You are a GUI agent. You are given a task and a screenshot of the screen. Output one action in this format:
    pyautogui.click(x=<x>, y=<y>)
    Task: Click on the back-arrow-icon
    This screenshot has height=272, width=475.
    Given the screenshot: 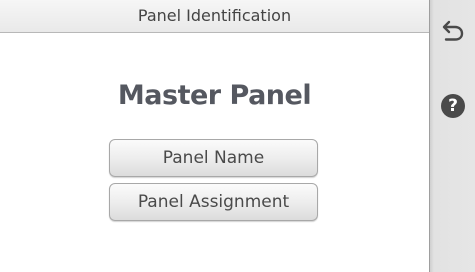 What is the action you would take?
    pyautogui.click(x=453, y=30)
    